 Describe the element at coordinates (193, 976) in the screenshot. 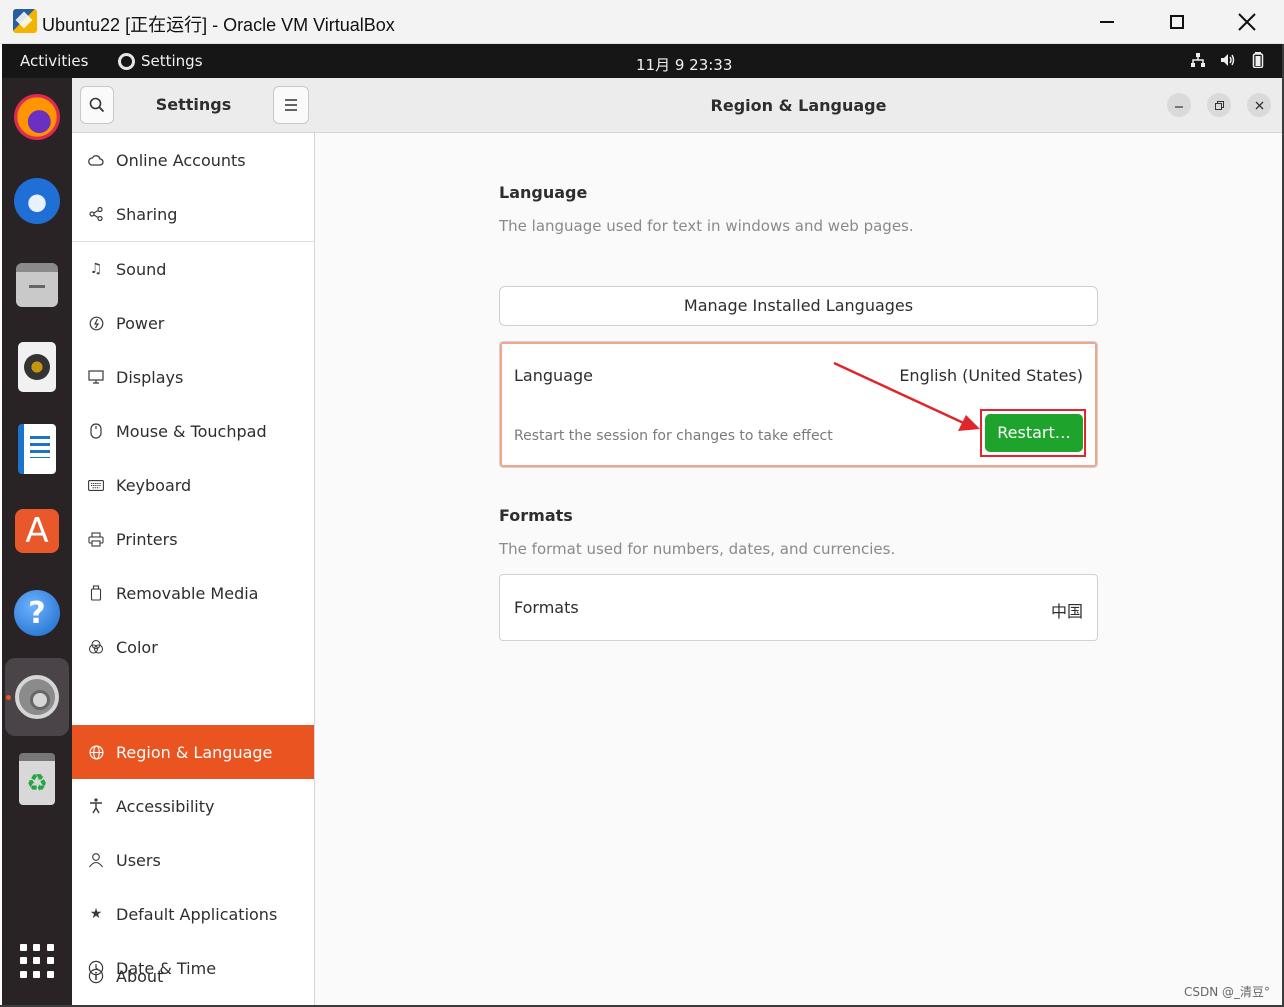

I see `sidebar-item-about: About` at that location.